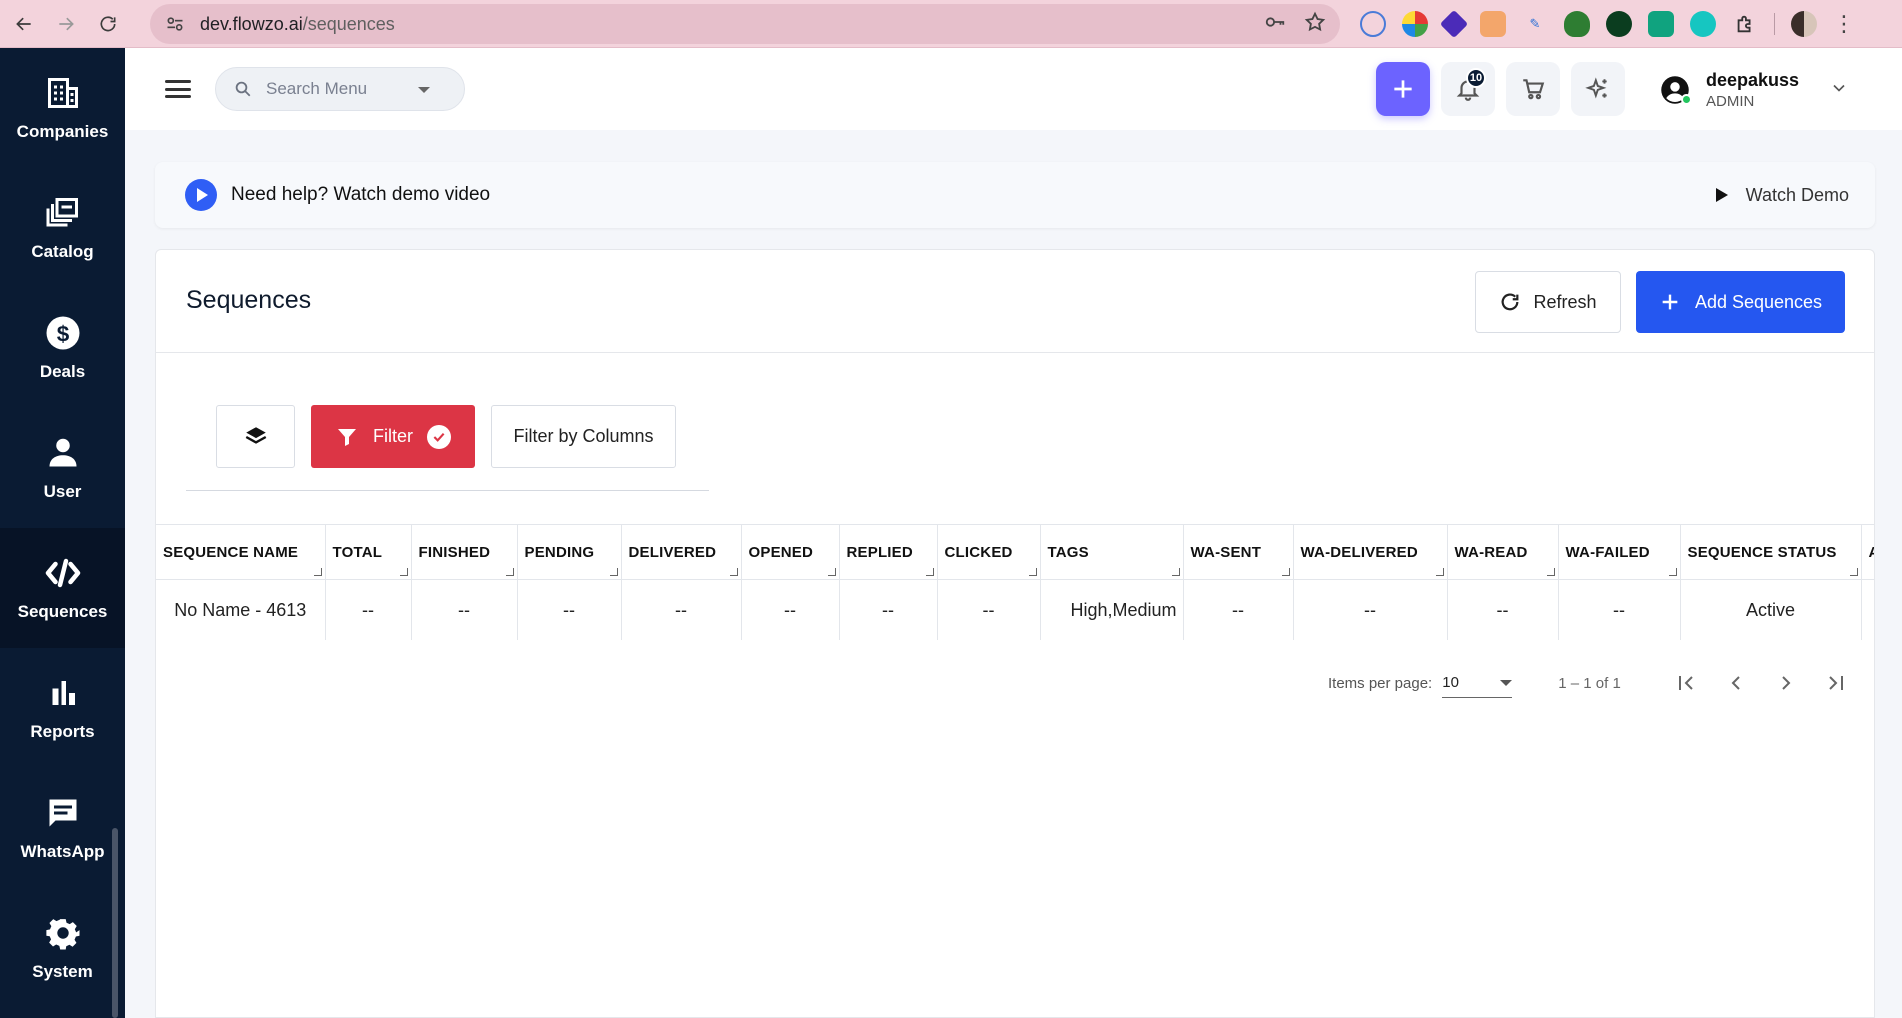 Image resolution: width=1902 pixels, height=1018 pixels. I want to click on bar-chart-icon, so click(63, 693).